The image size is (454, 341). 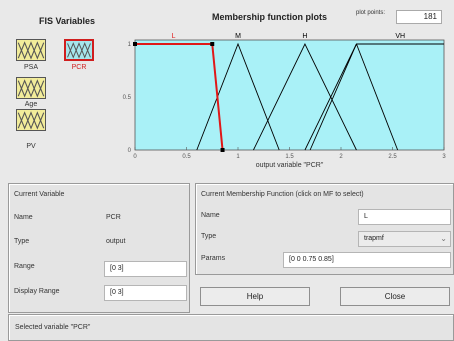 What do you see at coordinates (31, 104) in the screenshot?
I see `variable-age-label: Age` at bounding box center [31, 104].